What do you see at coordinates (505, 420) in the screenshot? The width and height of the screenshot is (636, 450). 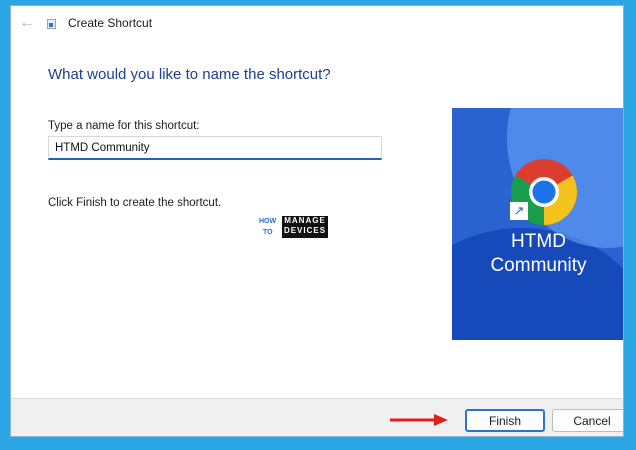 I see `finish-button: Finish` at bounding box center [505, 420].